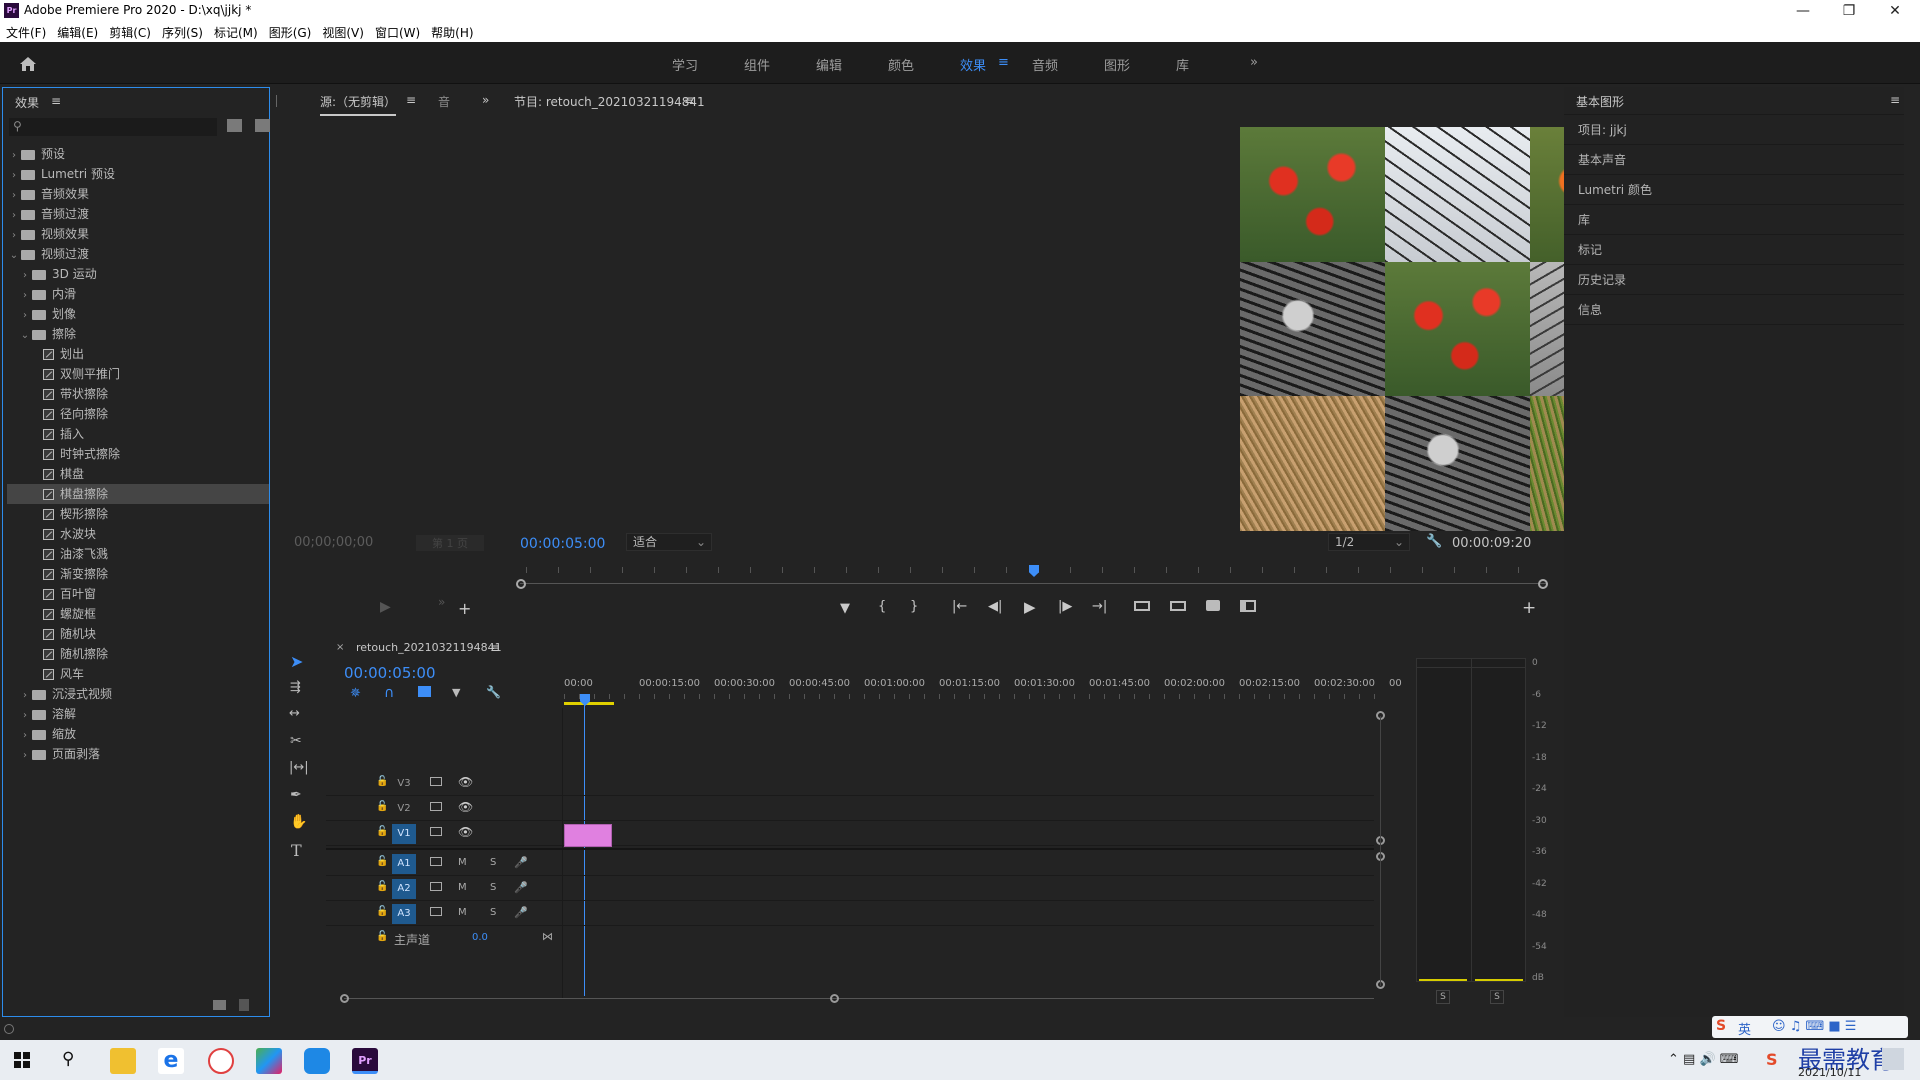 This screenshot has width=1920, height=1080. Describe the element at coordinates (298, 822) in the screenshot. I see `hand-tool-icon: ✋` at that location.